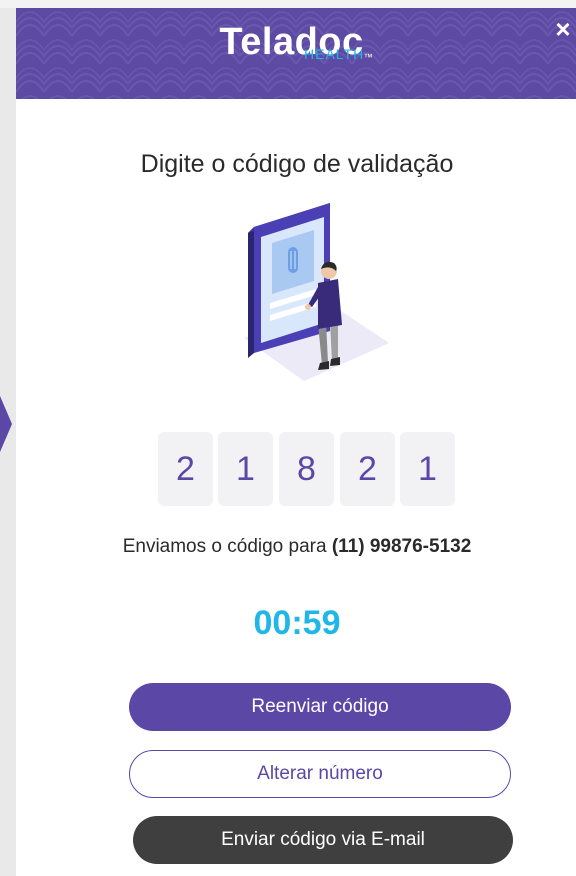  Describe the element at coordinates (323, 840) in the screenshot. I see `send-email-button: Enviar código via E-mail` at that location.